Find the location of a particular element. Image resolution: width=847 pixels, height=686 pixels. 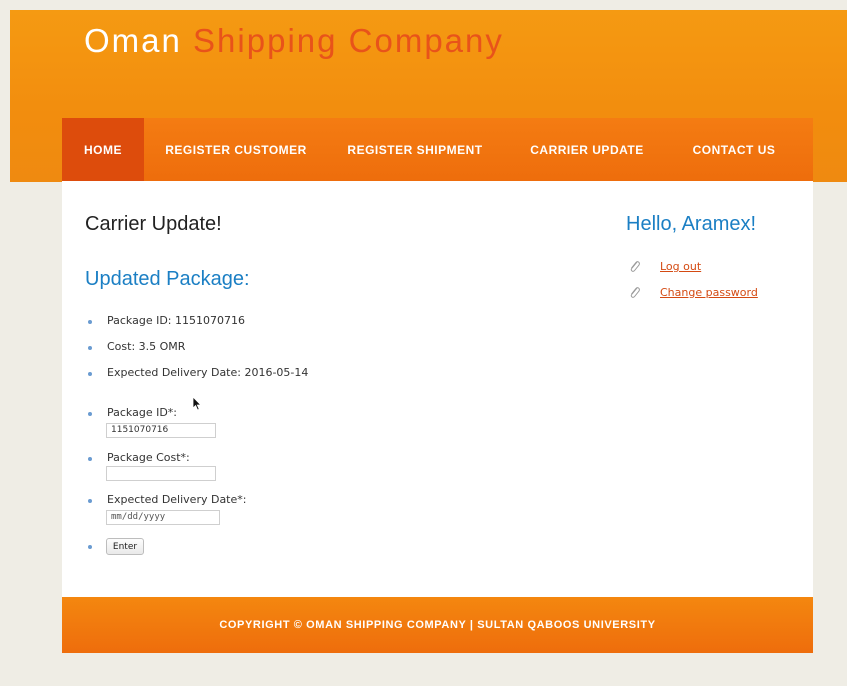

package-id-input: 1151070716 is located at coordinates (161, 430).